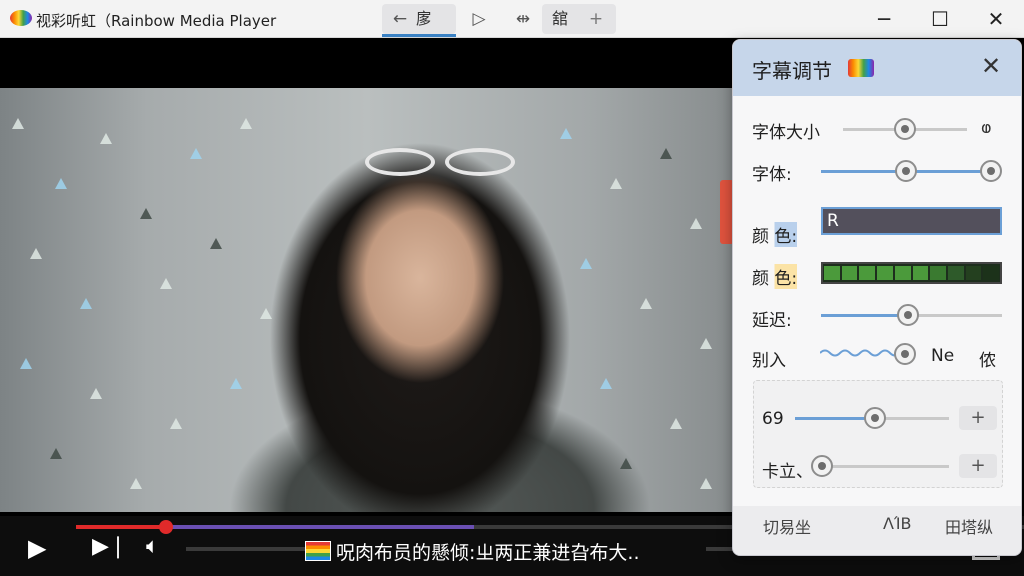 The image size is (1024, 576). What do you see at coordinates (21, 18) in the screenshot?
I see `rainbow-logo-icon` at bounding box center [21, 18].